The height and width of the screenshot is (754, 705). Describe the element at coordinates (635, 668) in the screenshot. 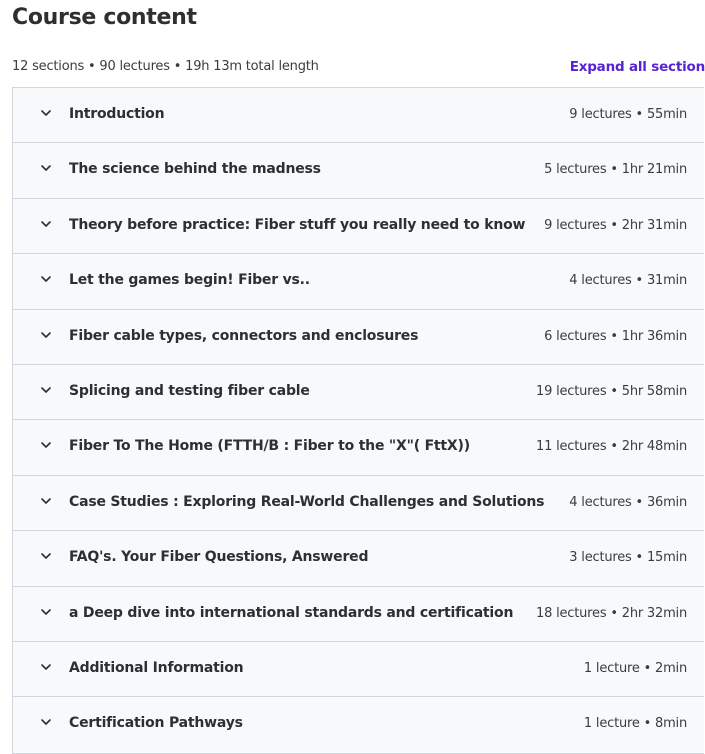

I see `section-meta: 1 lecture • 2min` at that location.